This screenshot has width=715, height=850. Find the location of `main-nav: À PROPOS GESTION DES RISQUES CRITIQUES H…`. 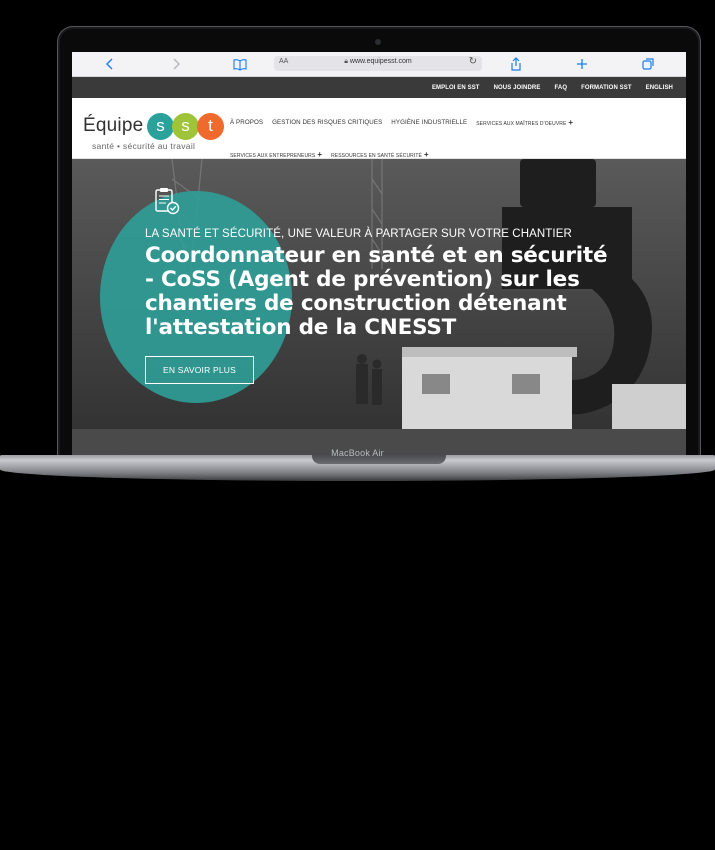

main-nav: À PROPOS GESTION DES RISQUES CRITIQUES H… is located at coordinates (455, 138).